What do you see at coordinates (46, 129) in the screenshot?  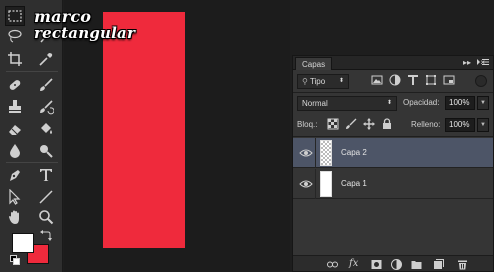 I see `paint-bucket-icon` at bounding box center [46, 129].